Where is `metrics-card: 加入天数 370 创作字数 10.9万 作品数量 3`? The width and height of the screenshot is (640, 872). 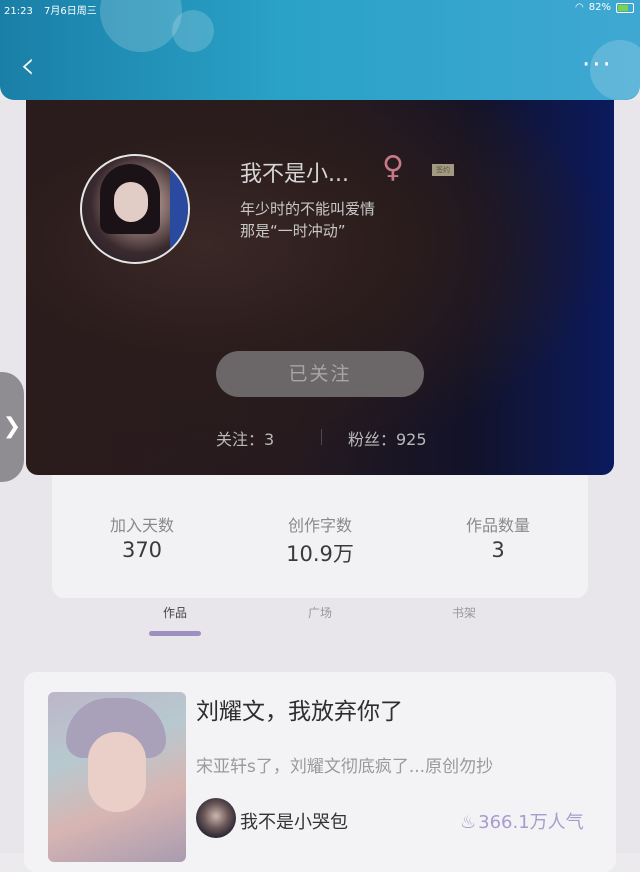 metrics-card: 加入天数 370 创作字数 10.9万 作品数量 3 is located at coordinates (320, 534).